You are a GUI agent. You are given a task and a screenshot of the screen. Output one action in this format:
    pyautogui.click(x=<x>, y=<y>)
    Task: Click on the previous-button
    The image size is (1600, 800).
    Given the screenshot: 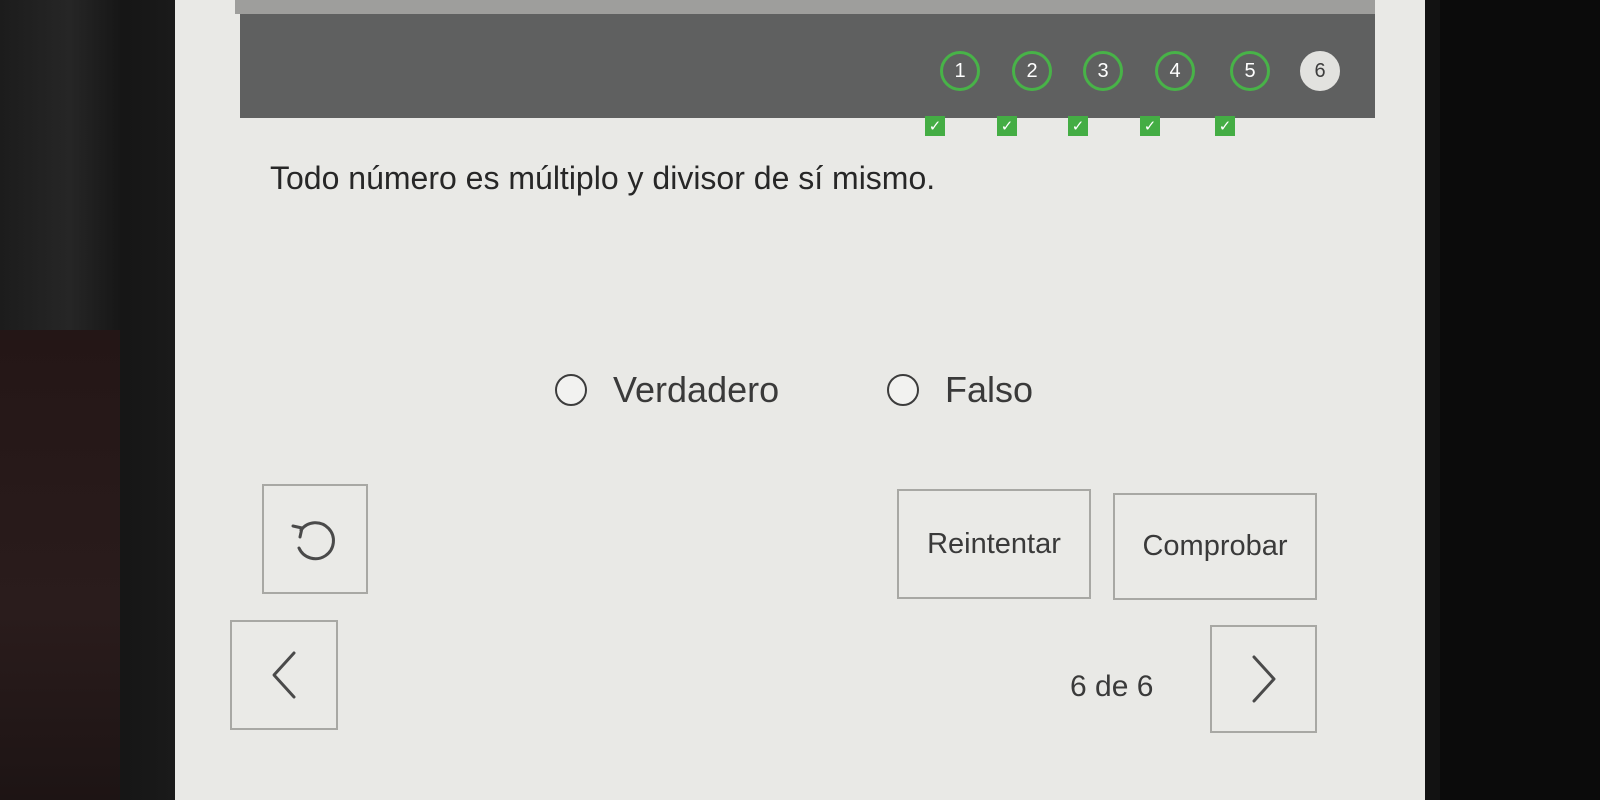 What is the action you would take?
    pyautogui.click(x=284, y=675)
    